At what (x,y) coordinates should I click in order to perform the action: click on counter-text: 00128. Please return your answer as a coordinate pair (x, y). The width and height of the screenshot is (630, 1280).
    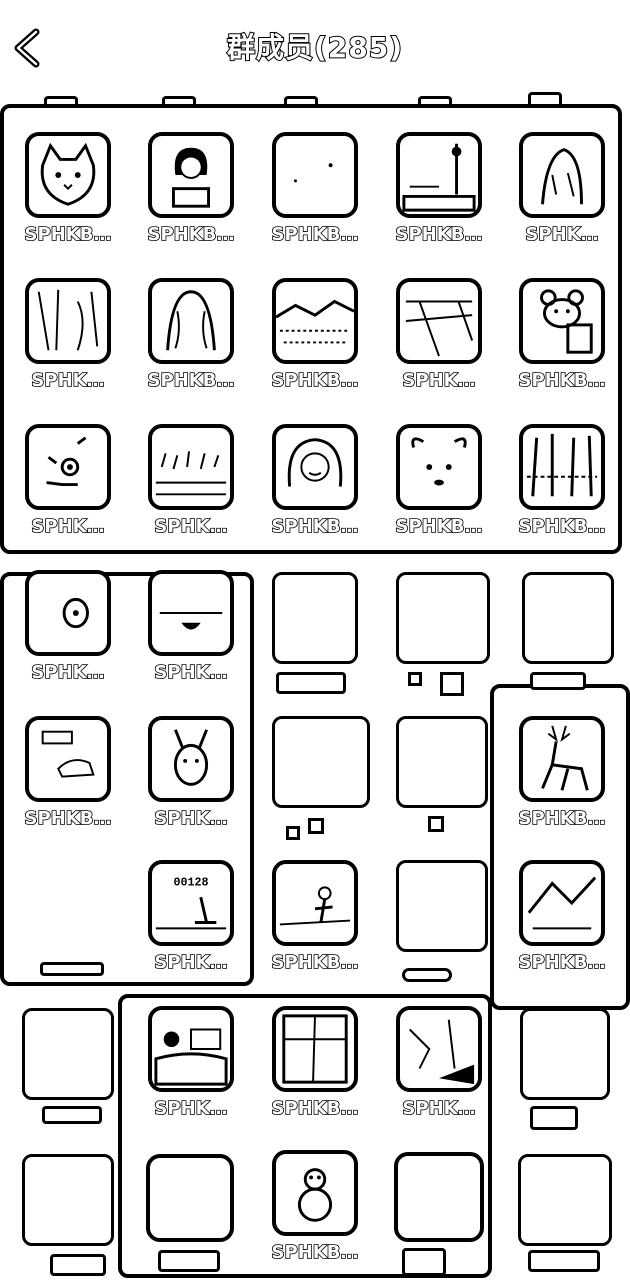
    Looking at the image, I should click on (190, 882).